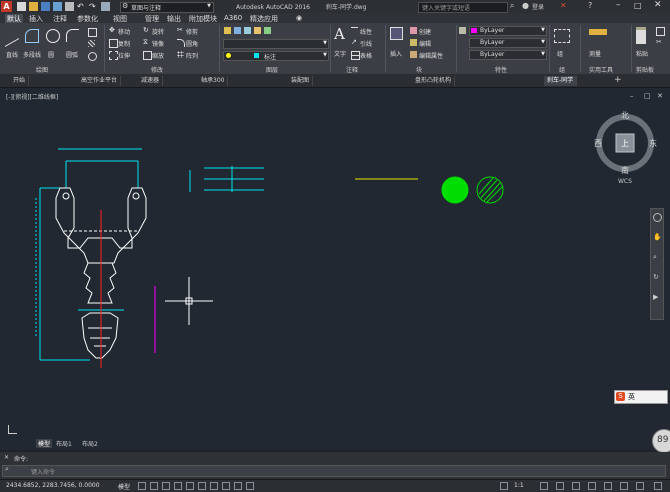  What do you see at coordinates (124, 43) in the screenshot?
I see `copy-button: 复制` at bounding box center [124, 43].